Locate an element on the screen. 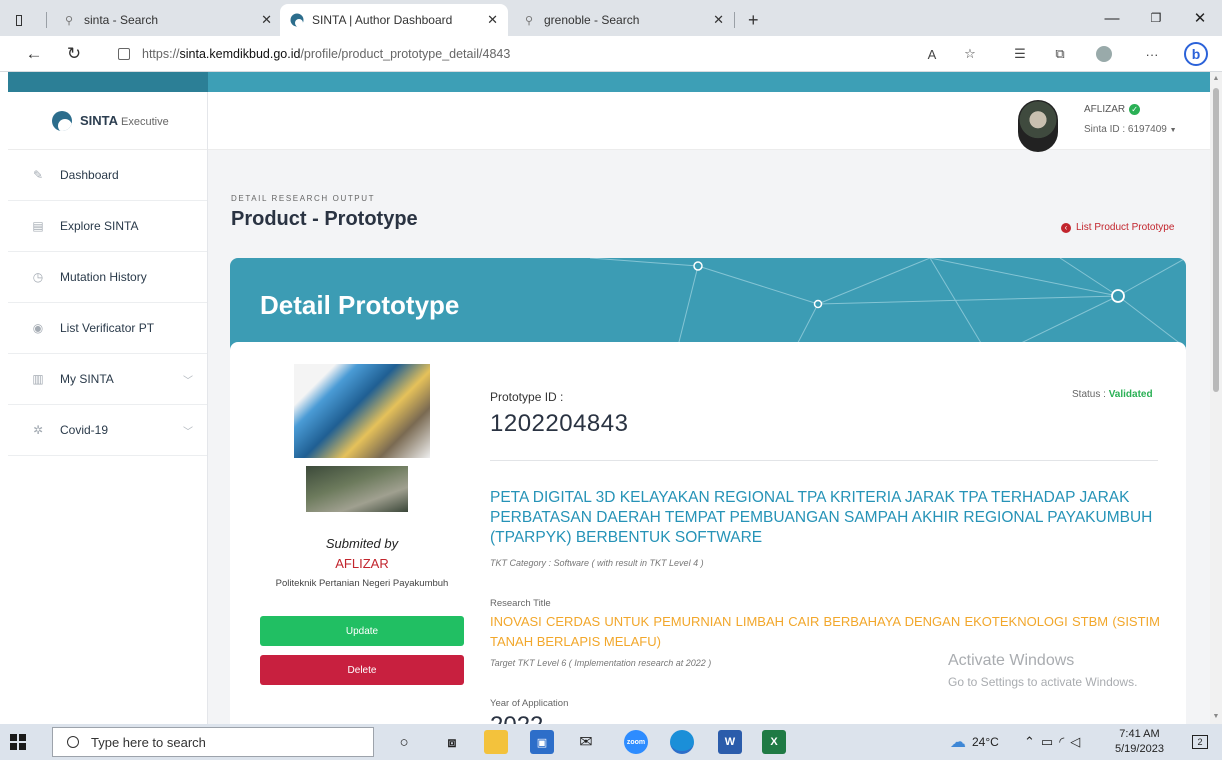  bing-chat-icon: b is located at coordinates (1196, 54).